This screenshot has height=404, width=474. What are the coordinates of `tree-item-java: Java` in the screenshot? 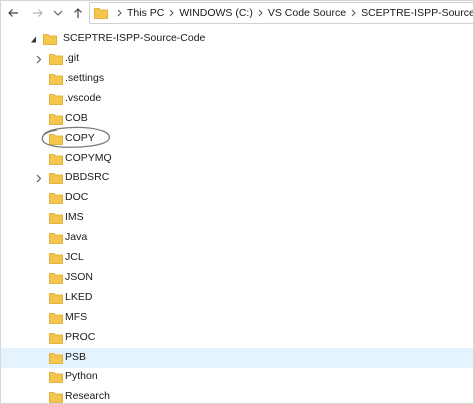 It's located at (237, 238).